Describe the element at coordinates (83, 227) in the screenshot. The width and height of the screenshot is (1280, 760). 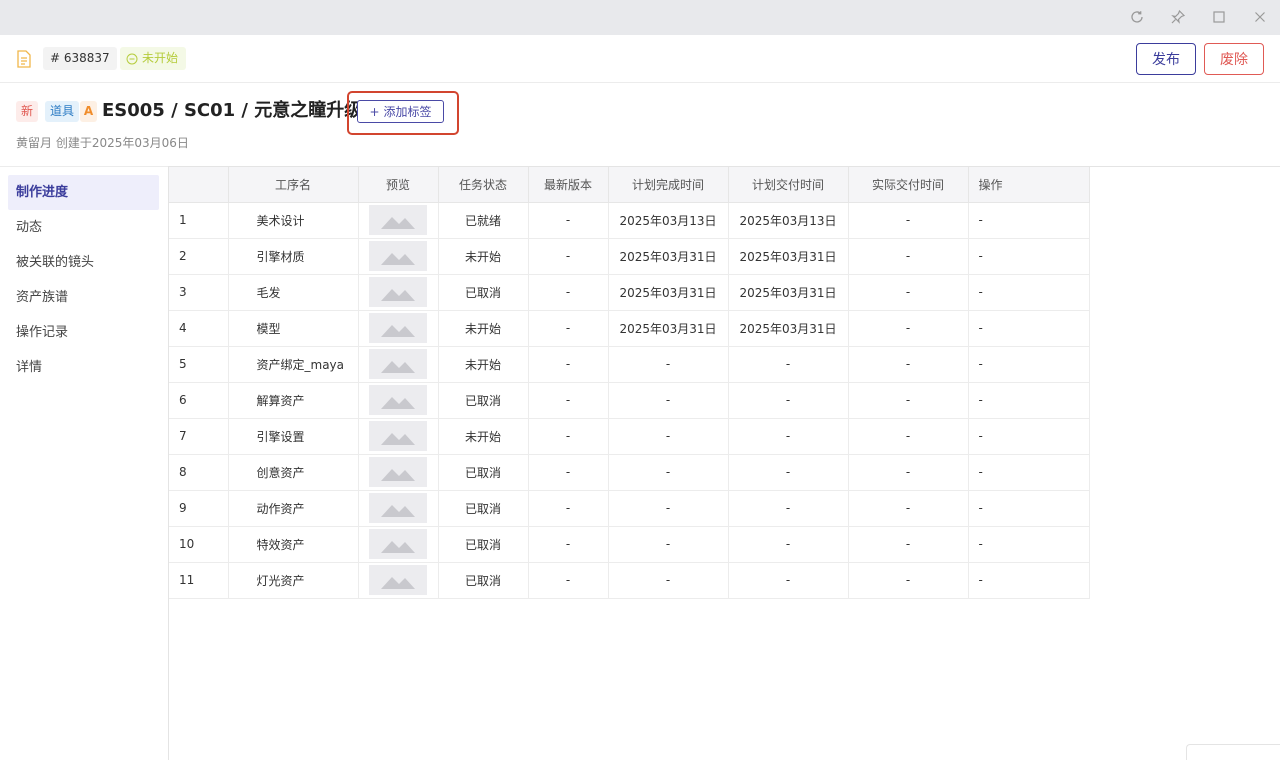
I see `sidebar-item-activity: 动态` at that location.